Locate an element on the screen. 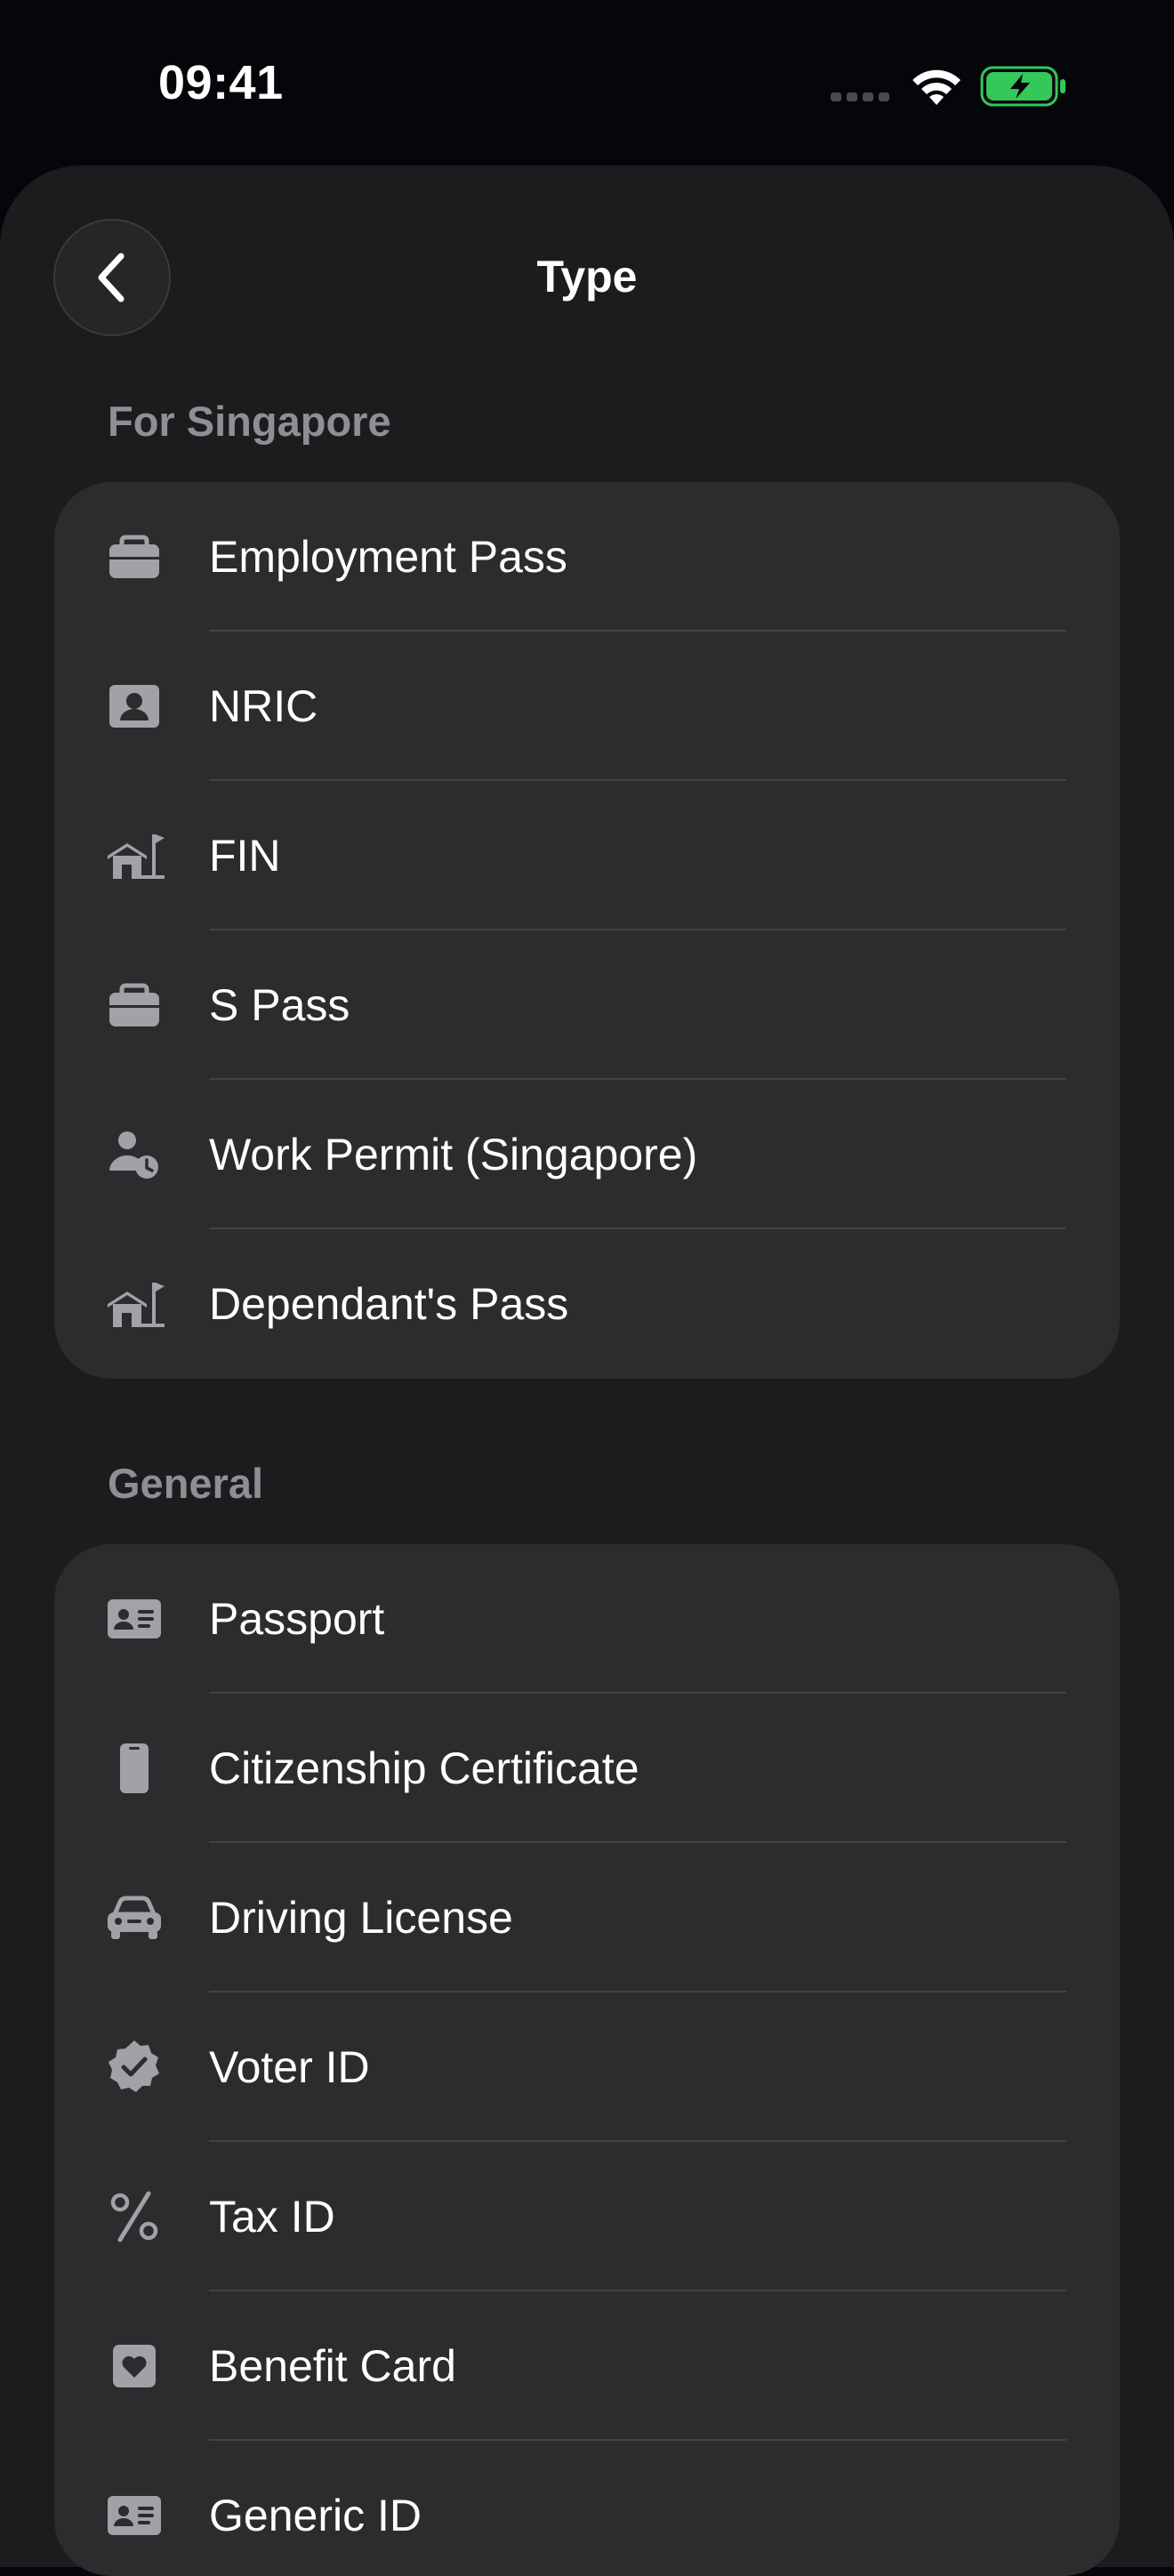 The height and width of the screenshot is (2576, 1174). car-icon is located at coordinates (134, 1918).